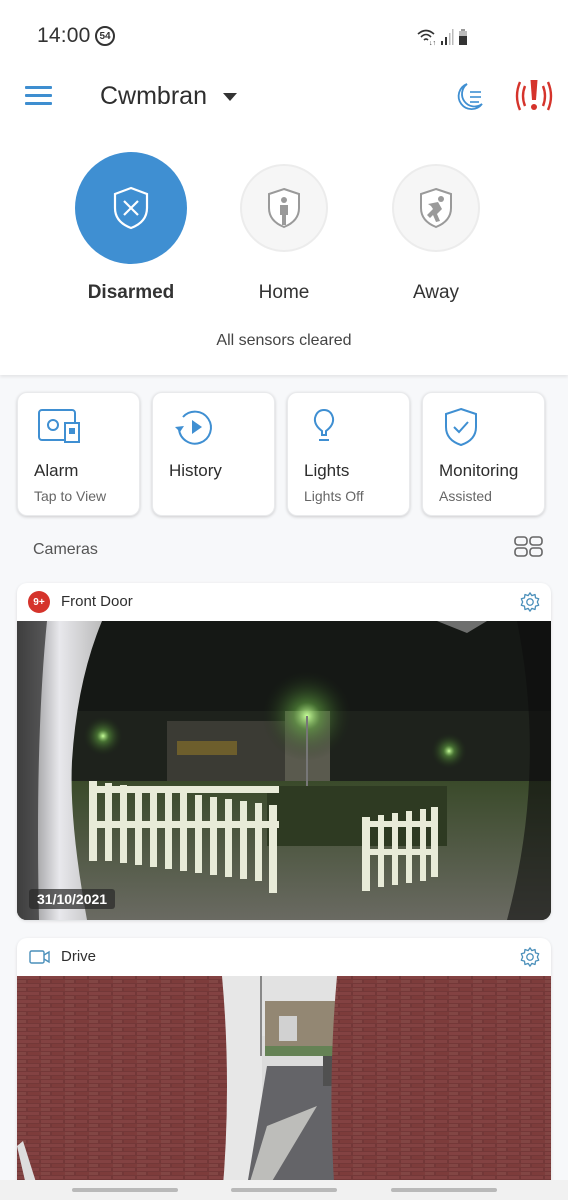 The image size is (568, 1200). Describe the element at coordinates (284, 340) in the screenshot. I see `sensor-status-text: All sensors cleared` at that location.